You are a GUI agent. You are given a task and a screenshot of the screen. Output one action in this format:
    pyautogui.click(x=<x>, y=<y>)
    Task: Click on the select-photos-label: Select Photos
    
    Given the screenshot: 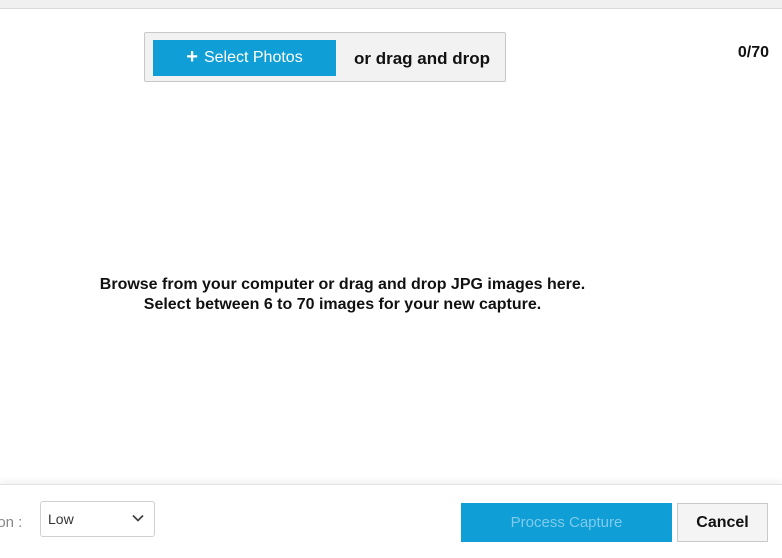 What is the action you would take?
    pyautogui.click(x=253, y=57)
    